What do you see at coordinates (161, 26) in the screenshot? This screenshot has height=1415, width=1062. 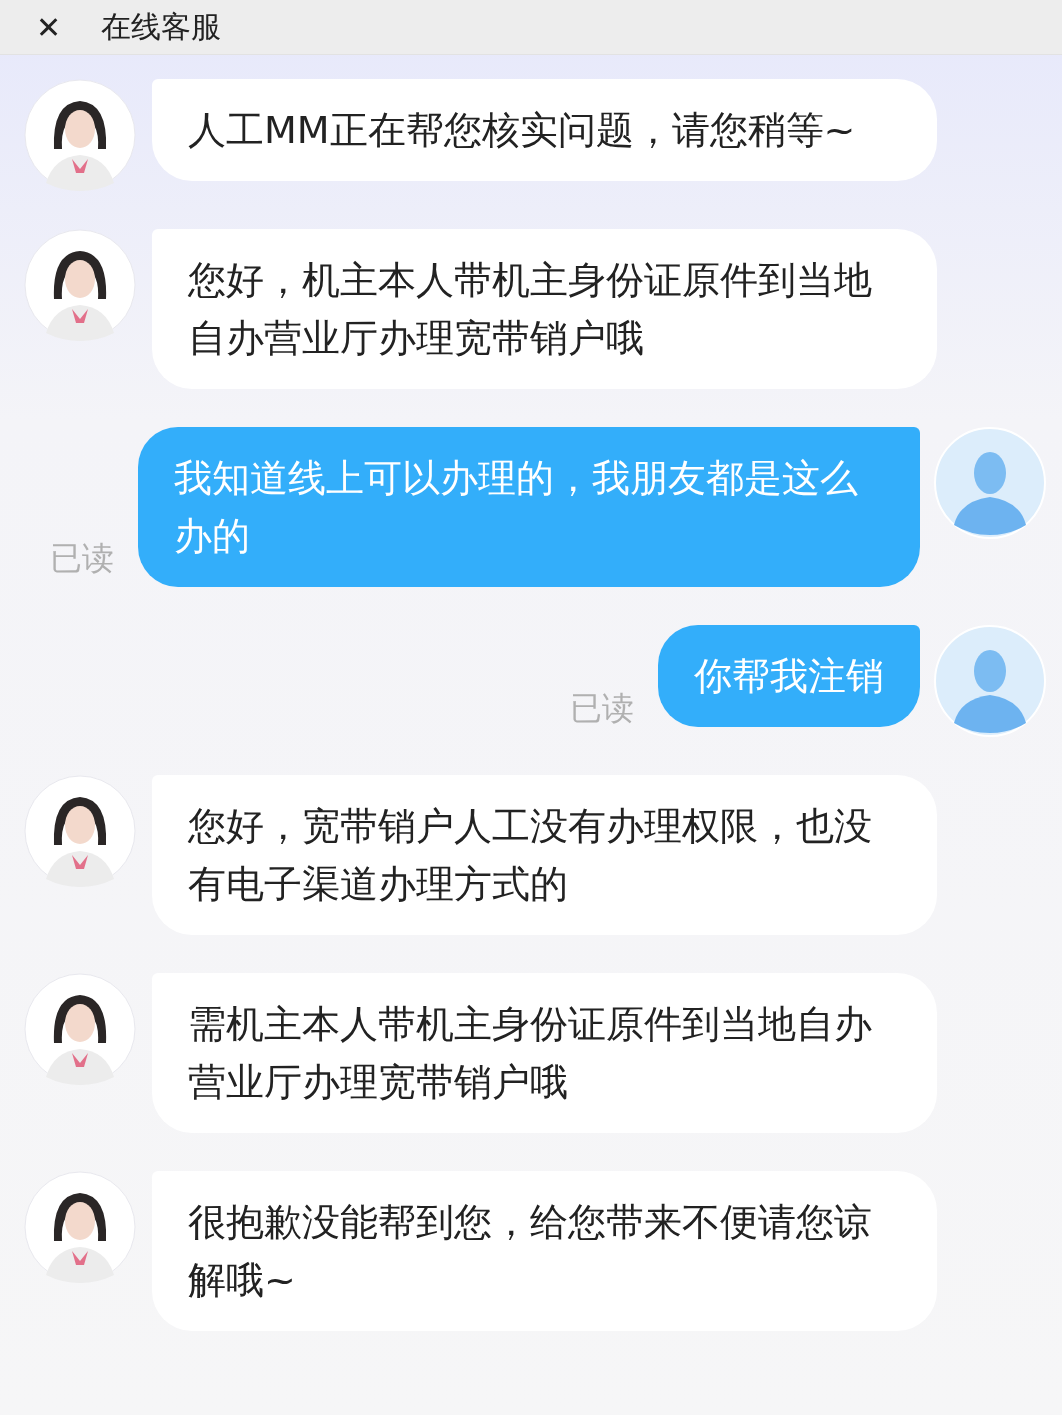 I see `page-title: 在线客服` at bounding box center [161, 26].